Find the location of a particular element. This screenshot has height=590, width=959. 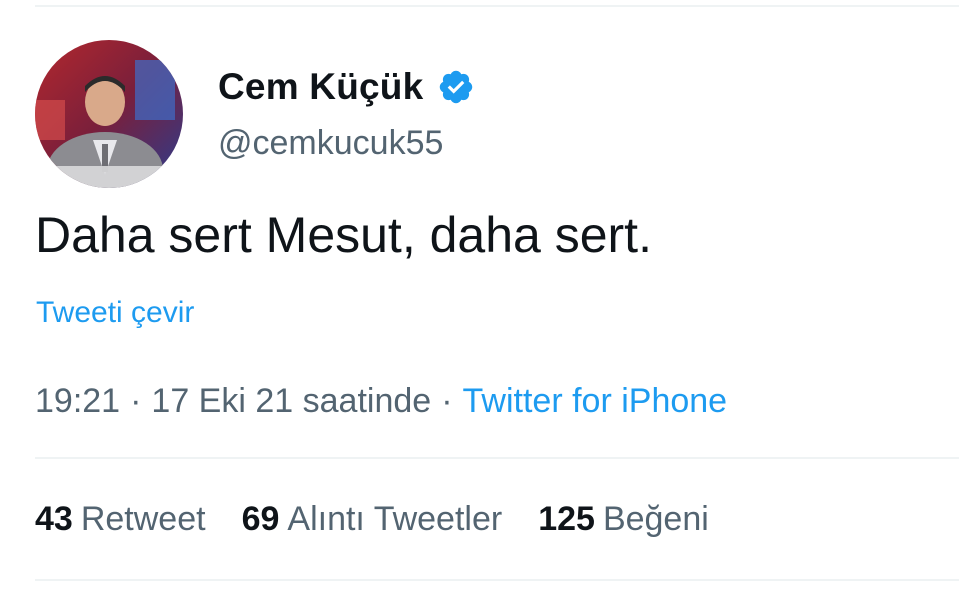

tweet-text: Daha sert Mesut, daha sert. is located at coordinates (343, 235).